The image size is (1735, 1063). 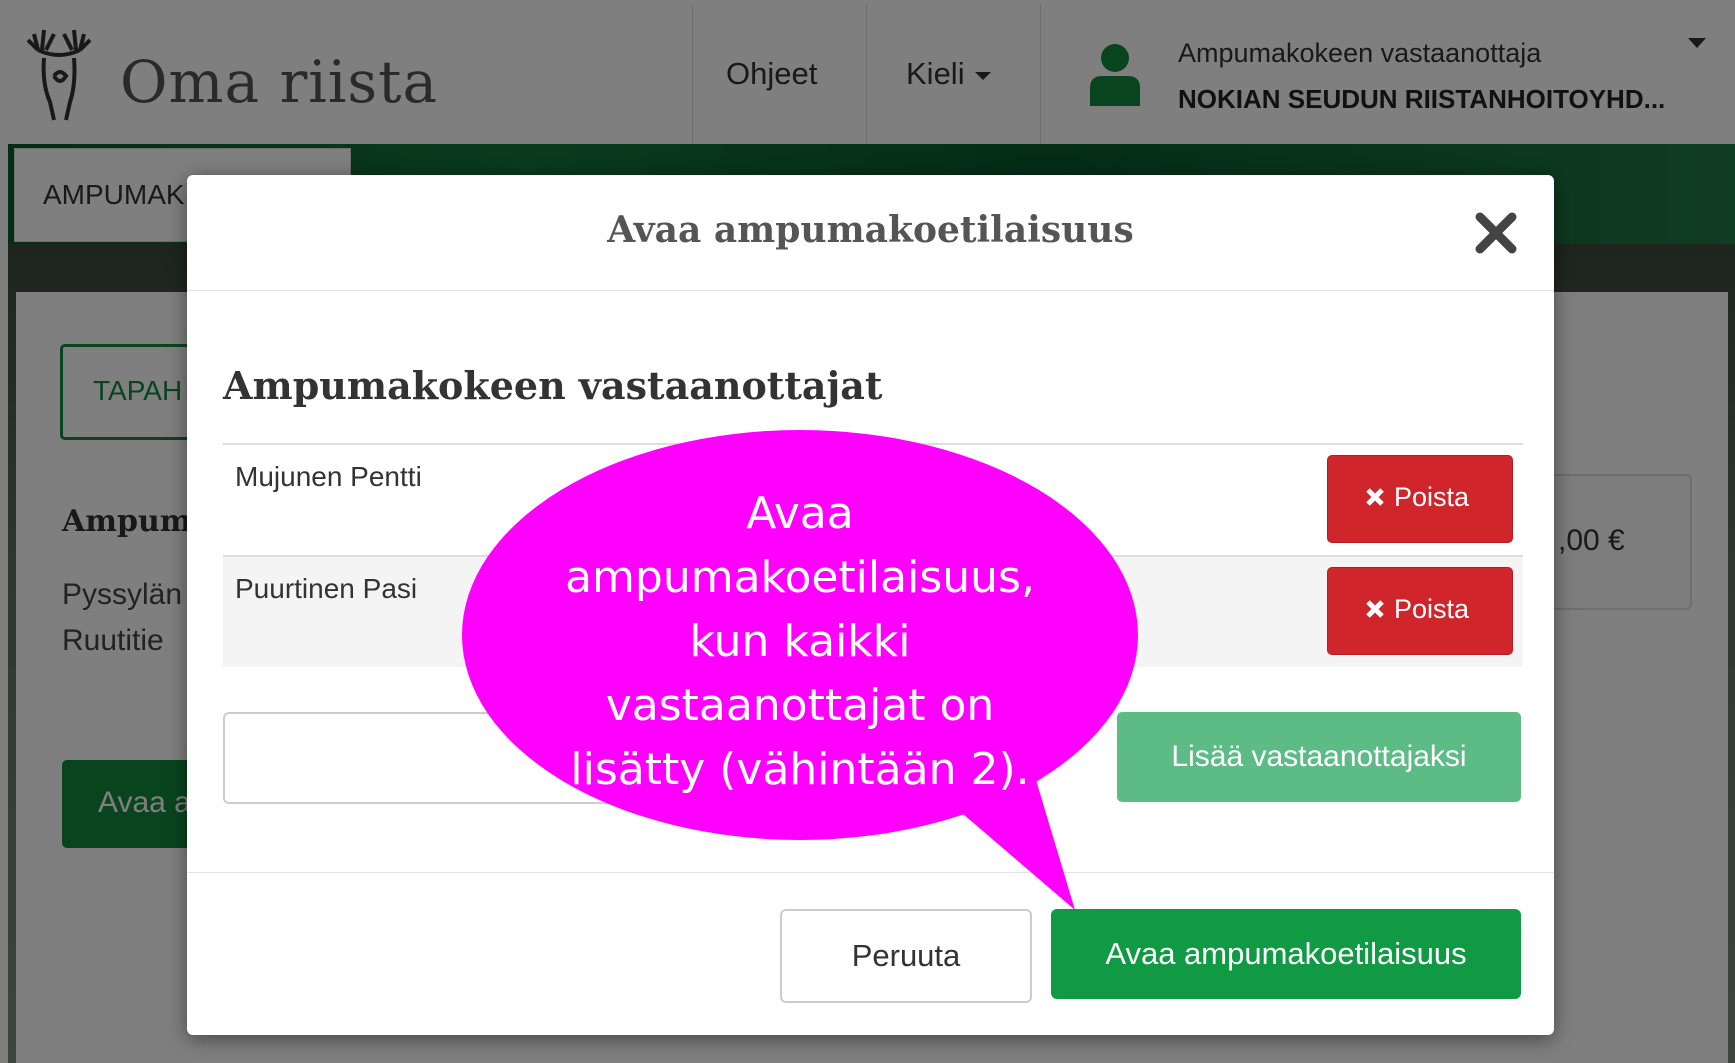 I want to click on official-name: Mujunen Pentti, so click(x=328, y=476).